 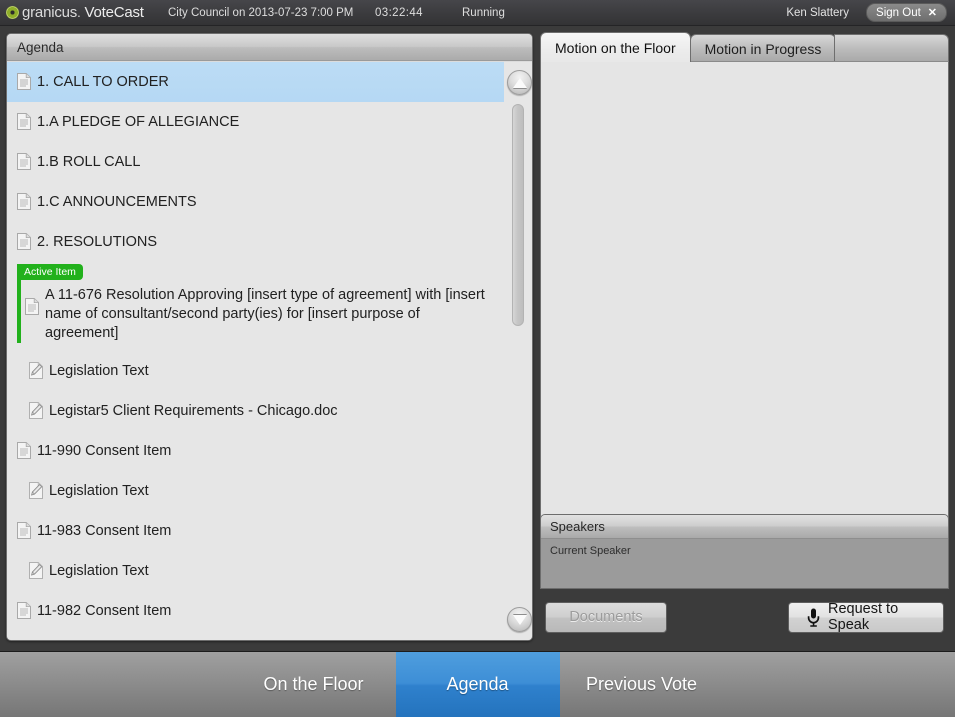 I want to click on bottom-nav-item-agenda: Agenda, so click(x=477, y=684).